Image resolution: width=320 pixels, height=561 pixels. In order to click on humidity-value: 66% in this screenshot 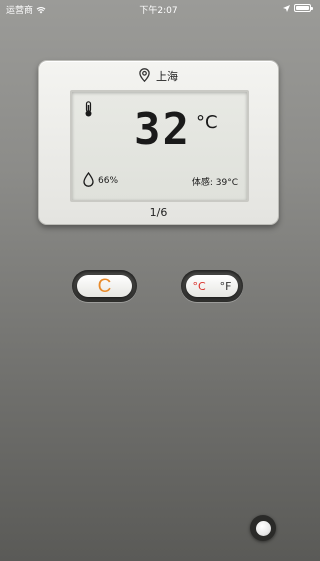, I will do `click(108, 181)`.